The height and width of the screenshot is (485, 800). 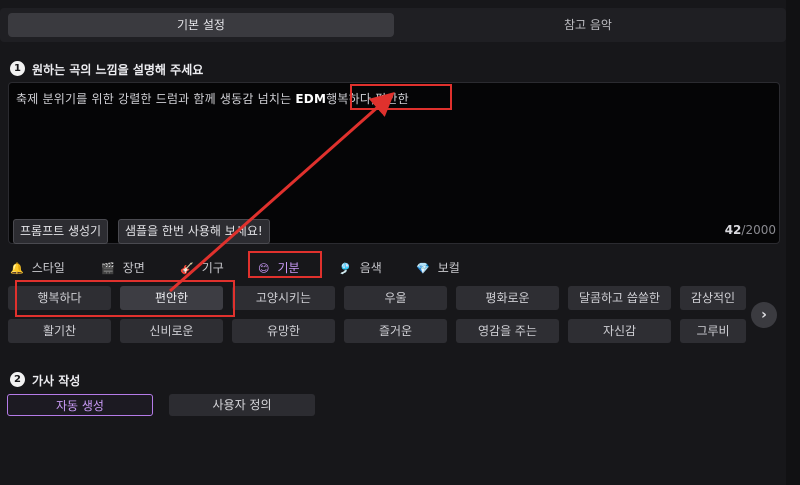 What do you see at coordinates (282, 192) in the screenshot?
I see `annotation-arrow` at bounding box center [282, 192].